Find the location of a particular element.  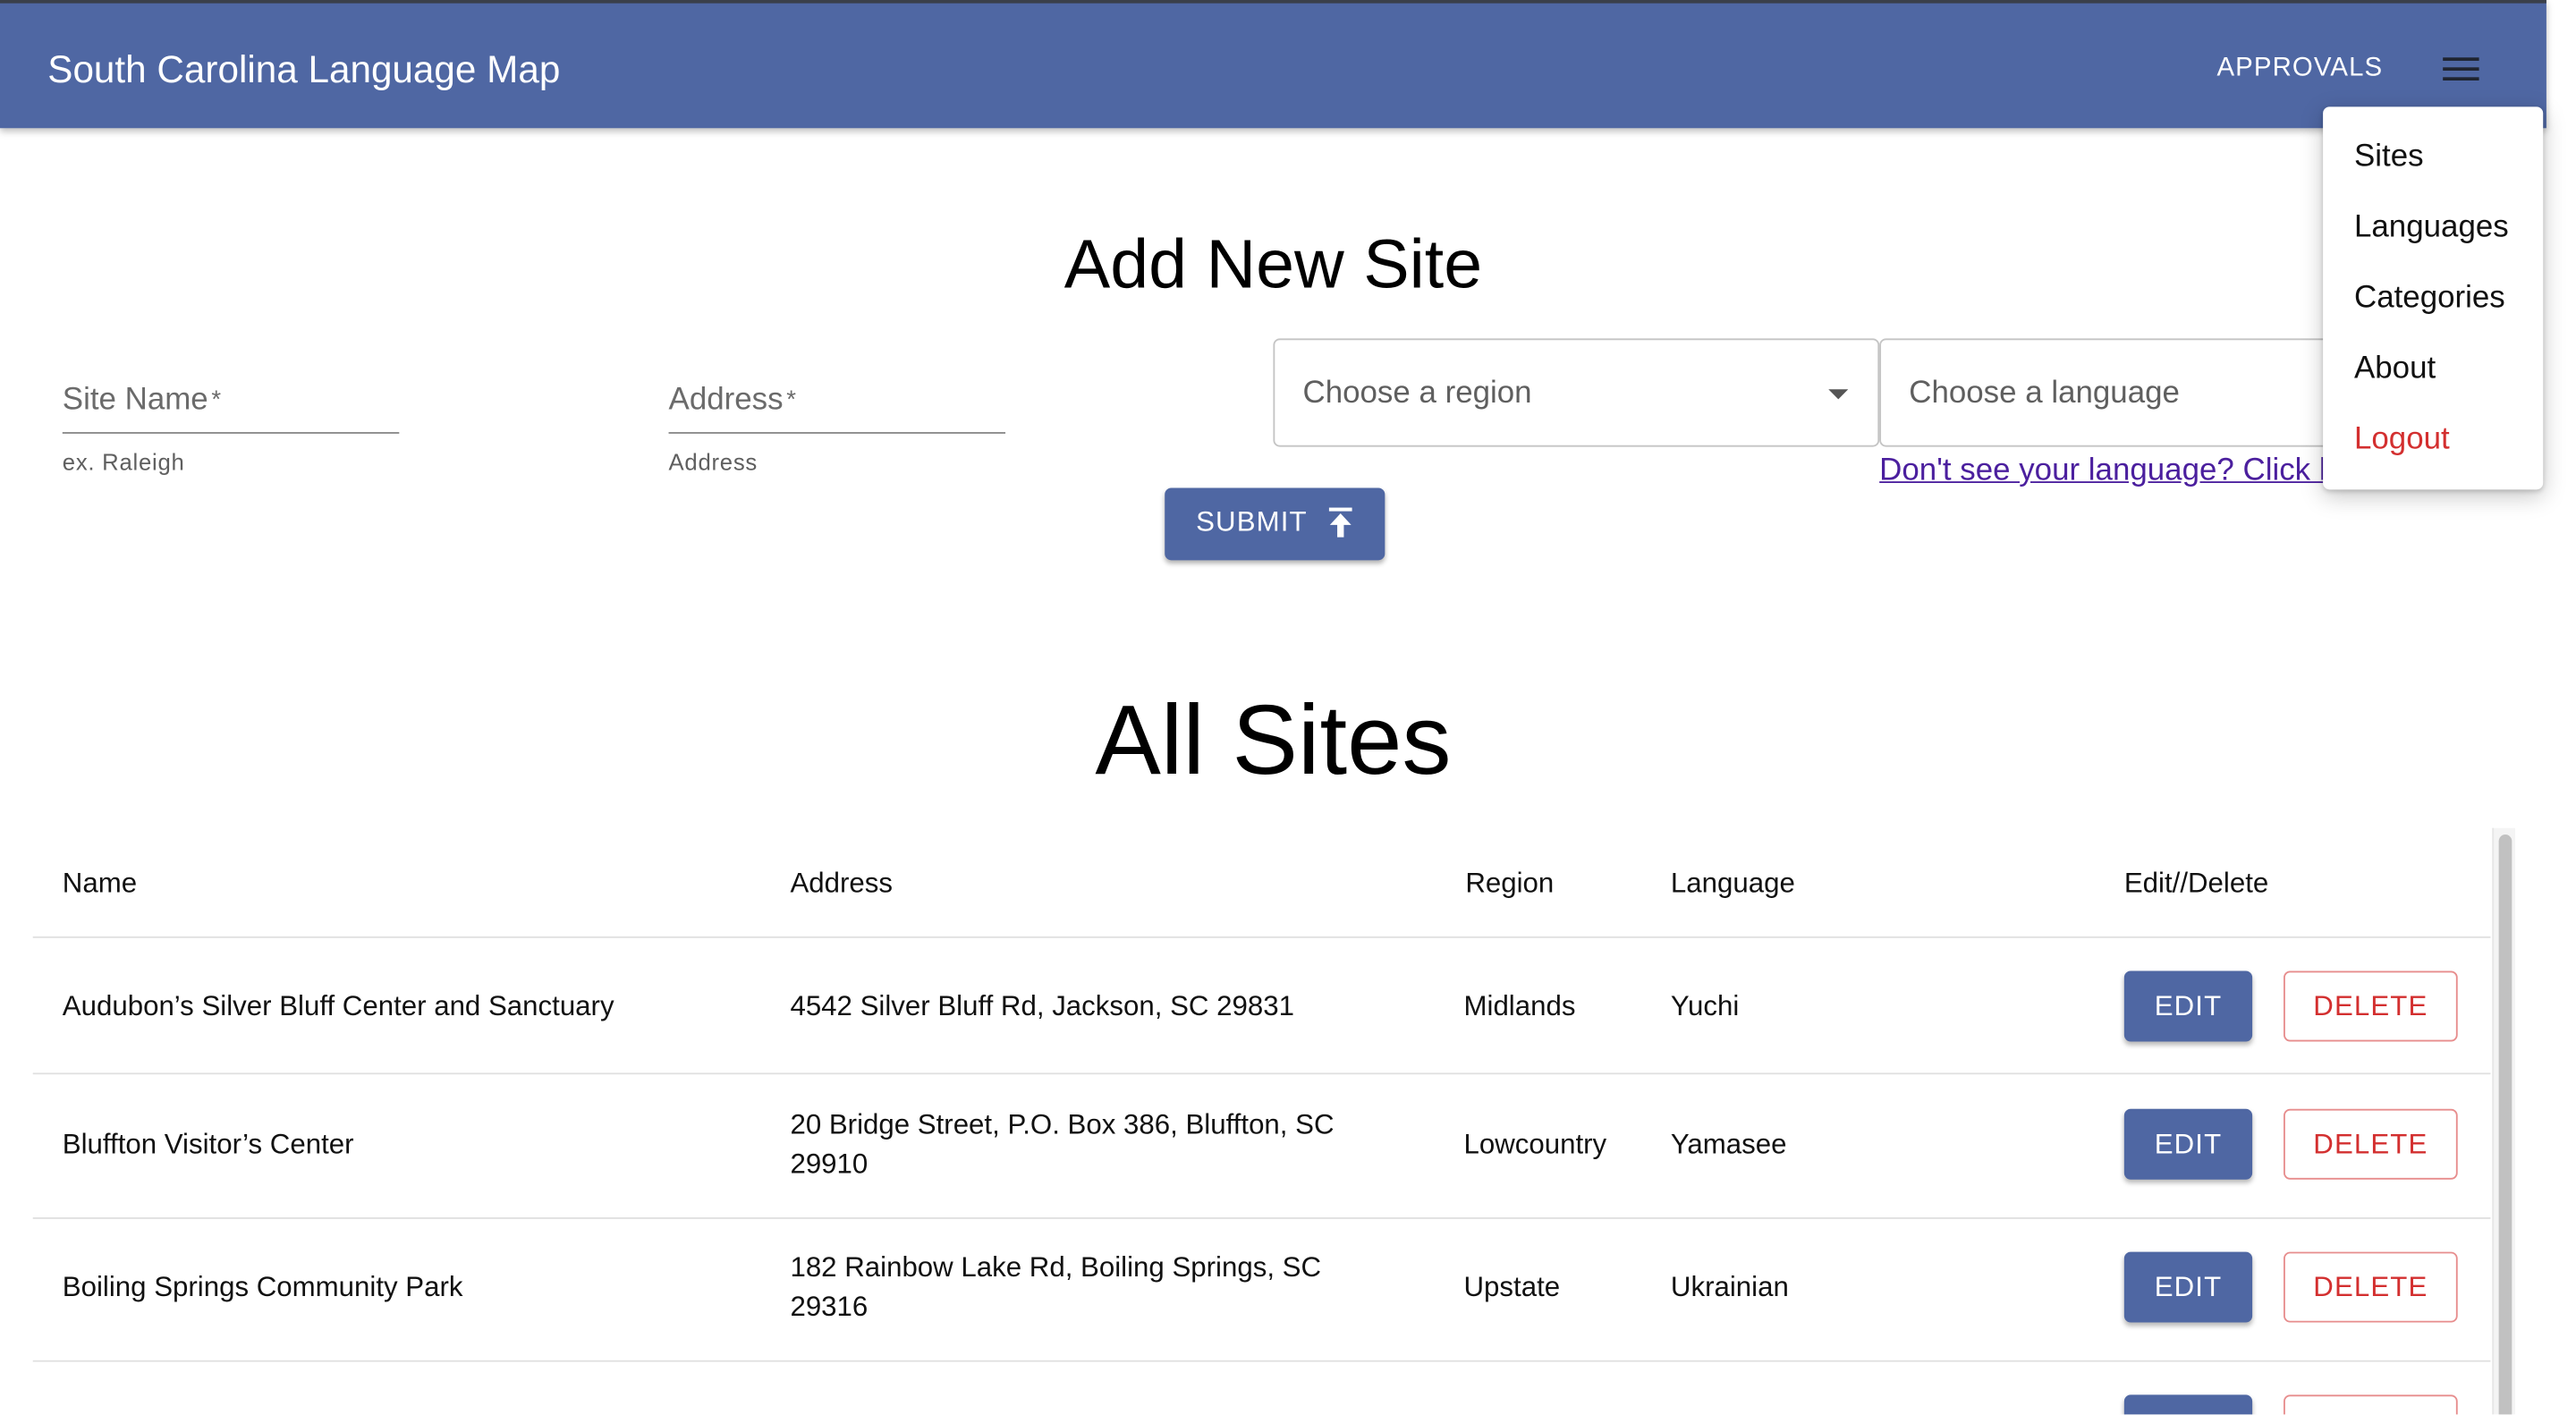

submit-label: SUBMIT is located at coordinates (1252, 522).